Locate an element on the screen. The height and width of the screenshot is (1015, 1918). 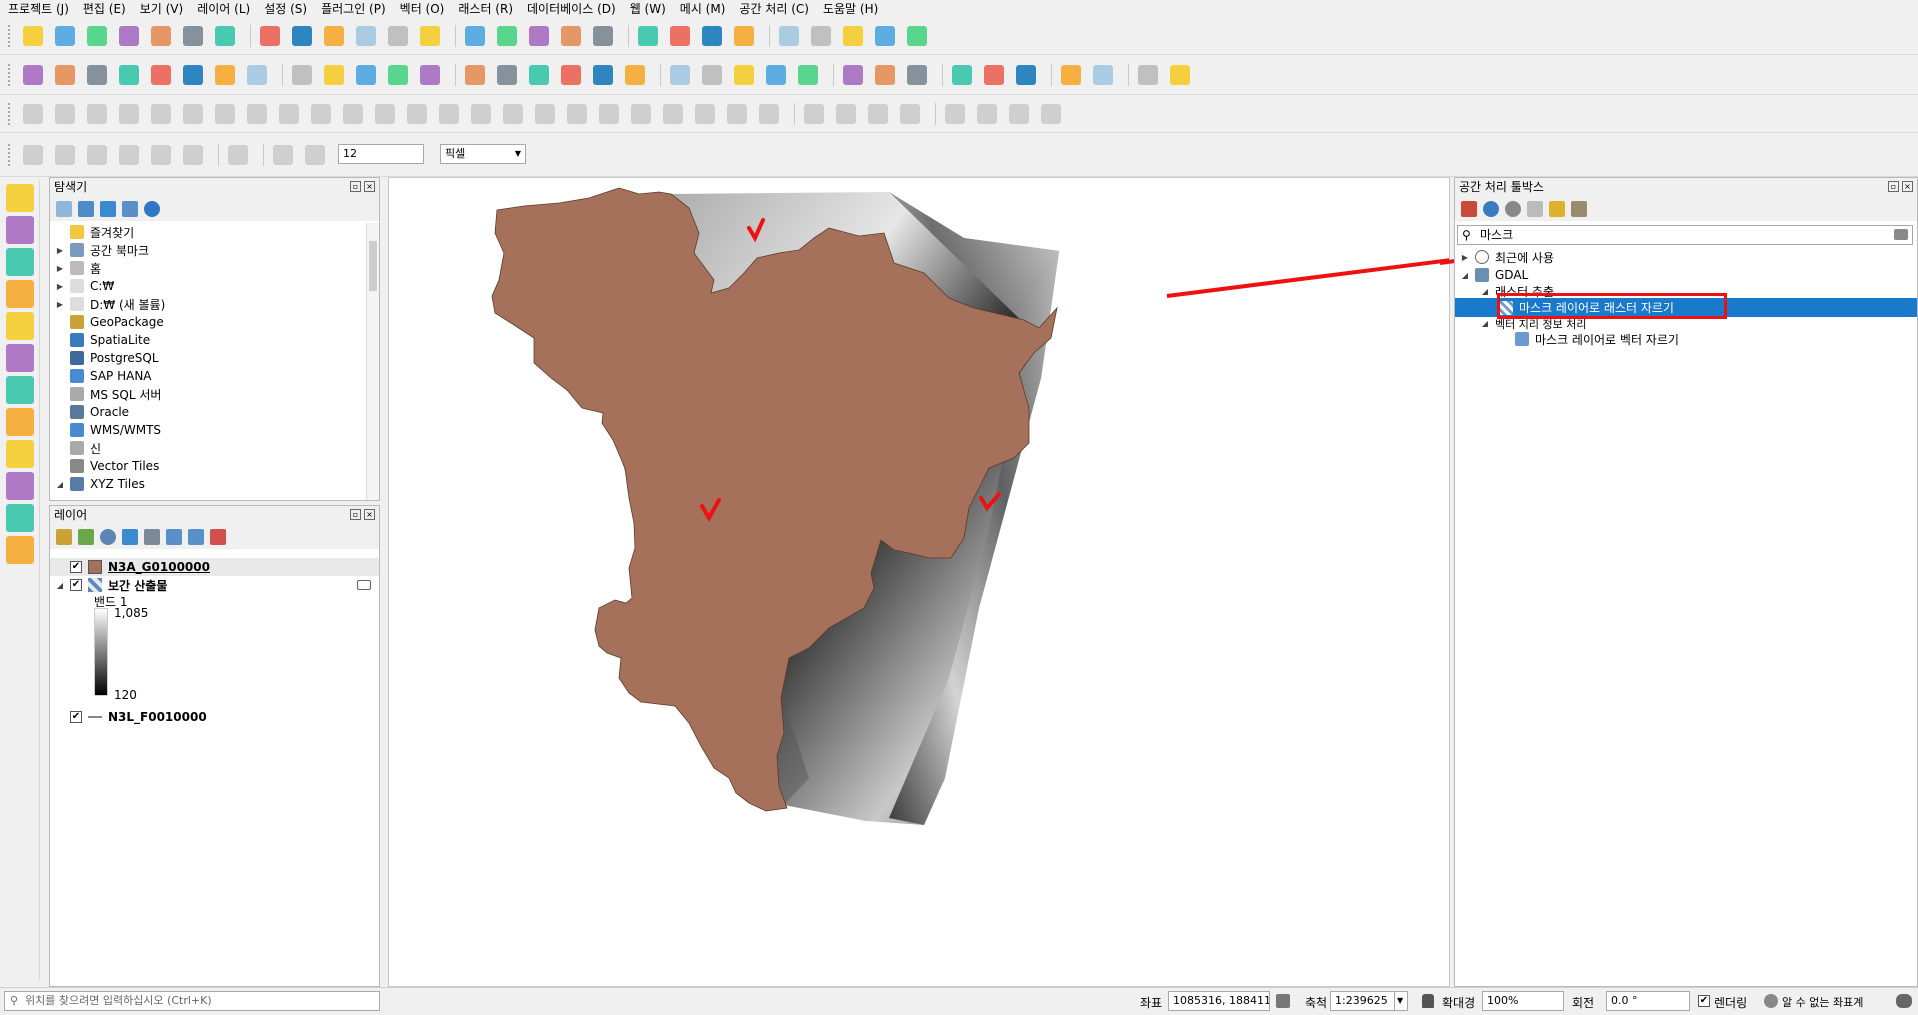
browser-item: ▶ C:₩ is located at coordinates (214, 286).